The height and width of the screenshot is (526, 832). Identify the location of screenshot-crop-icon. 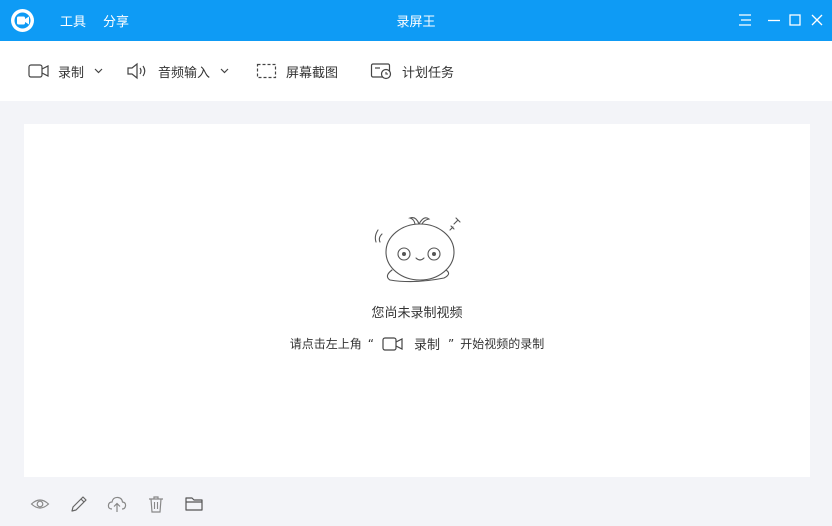
(266, 71).